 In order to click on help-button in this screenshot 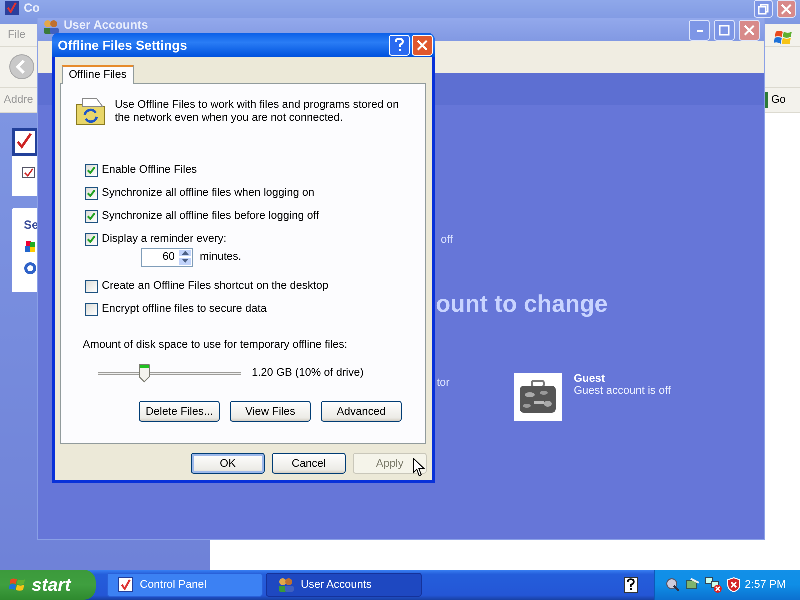, I will do `click(399, 45)`.